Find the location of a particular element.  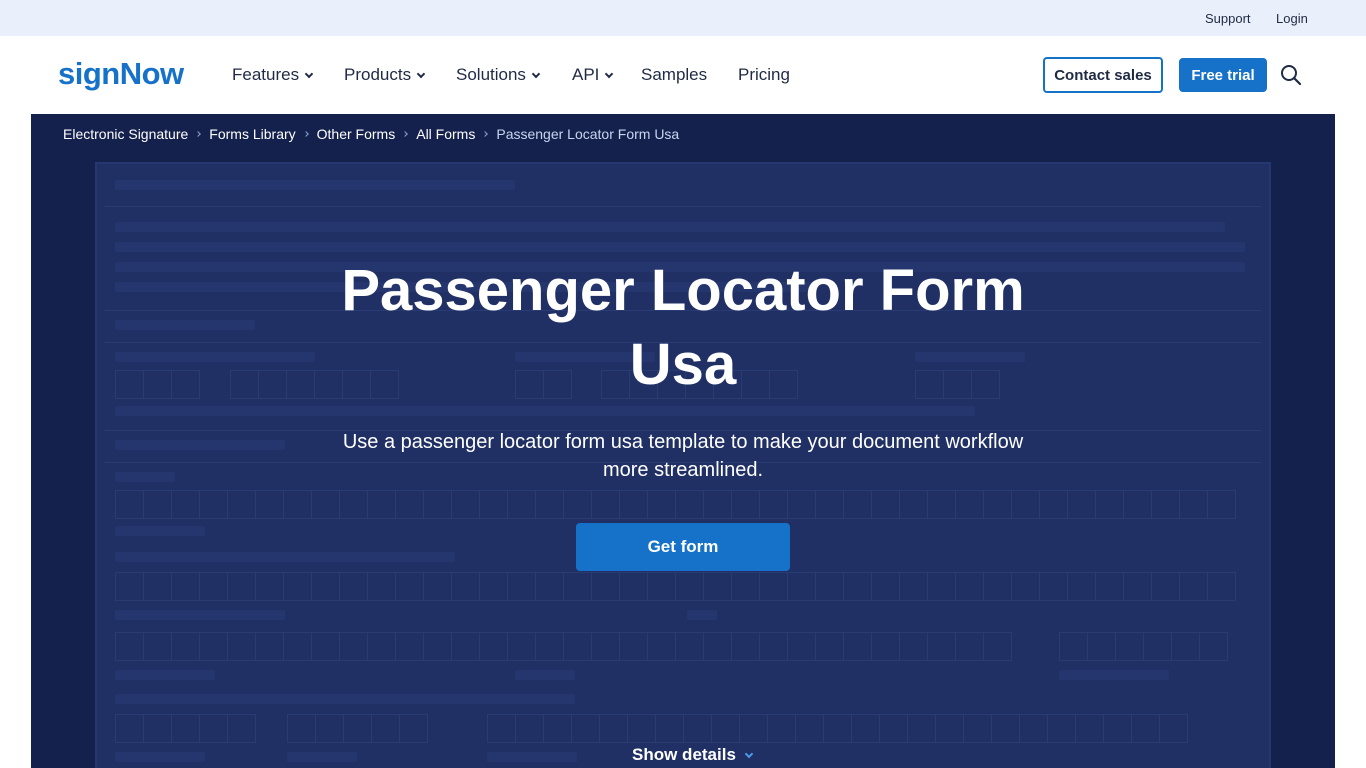

free-trial-button: Free trial is located at coordinates (1223, 75).